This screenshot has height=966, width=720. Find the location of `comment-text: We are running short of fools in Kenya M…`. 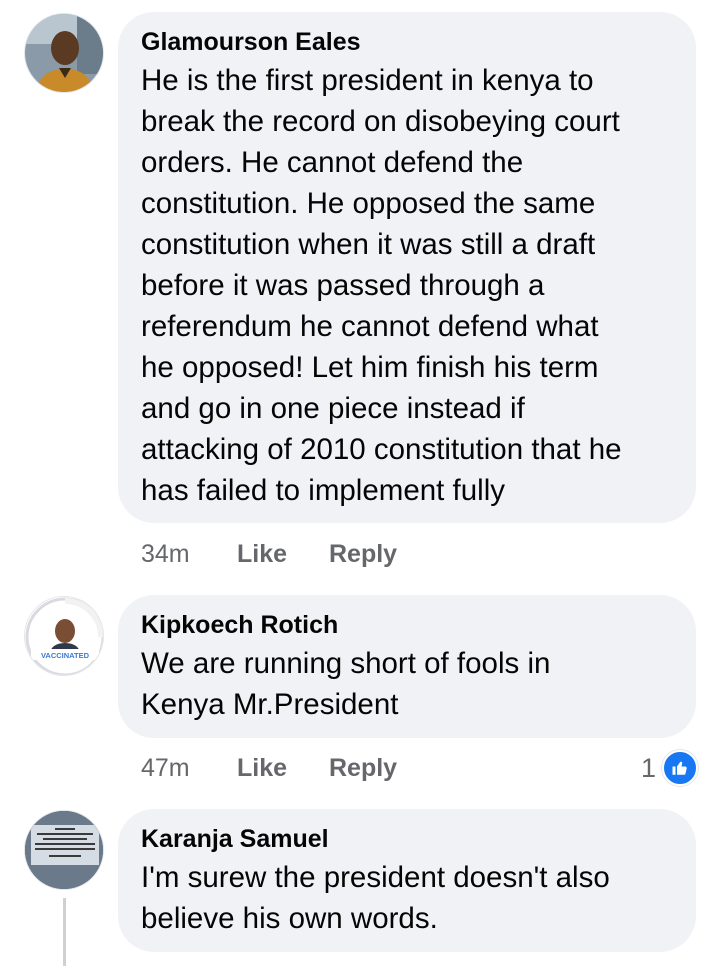

comment-text: We are running short of fools in Kenya M… is located at coordinates (346, 684).